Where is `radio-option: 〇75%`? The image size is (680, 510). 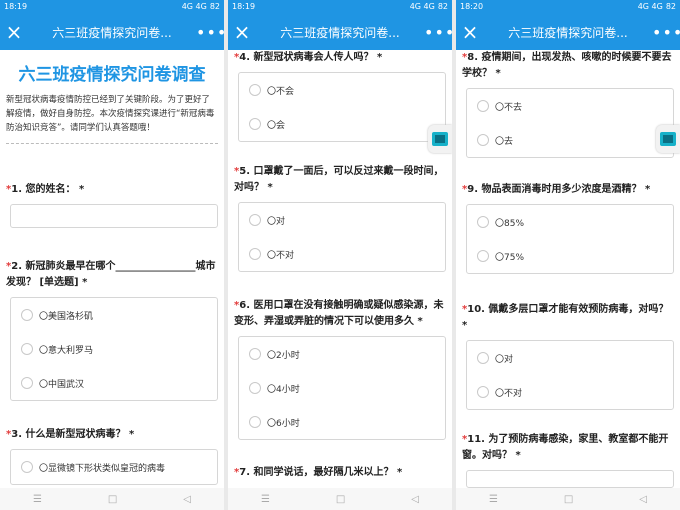
radio-option: 〇75% is located at coordinates (570, 256).